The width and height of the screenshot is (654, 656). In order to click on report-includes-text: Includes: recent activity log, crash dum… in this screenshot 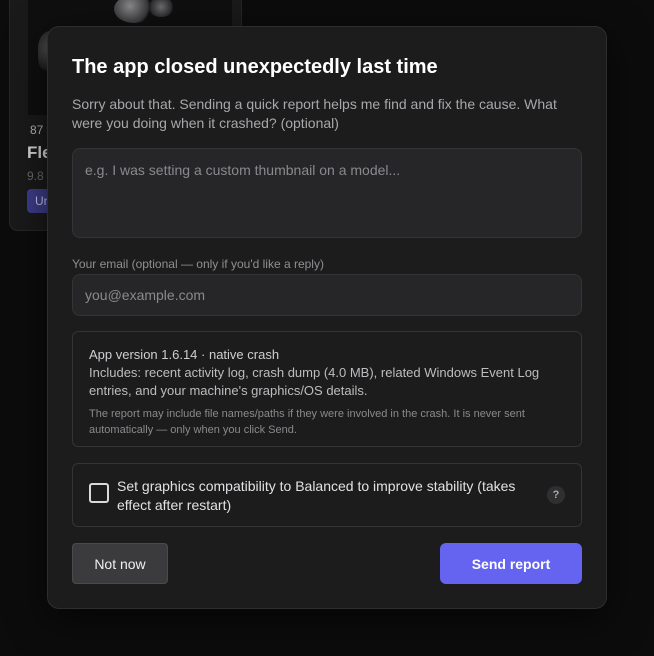, I will do `click(314, 381)`.